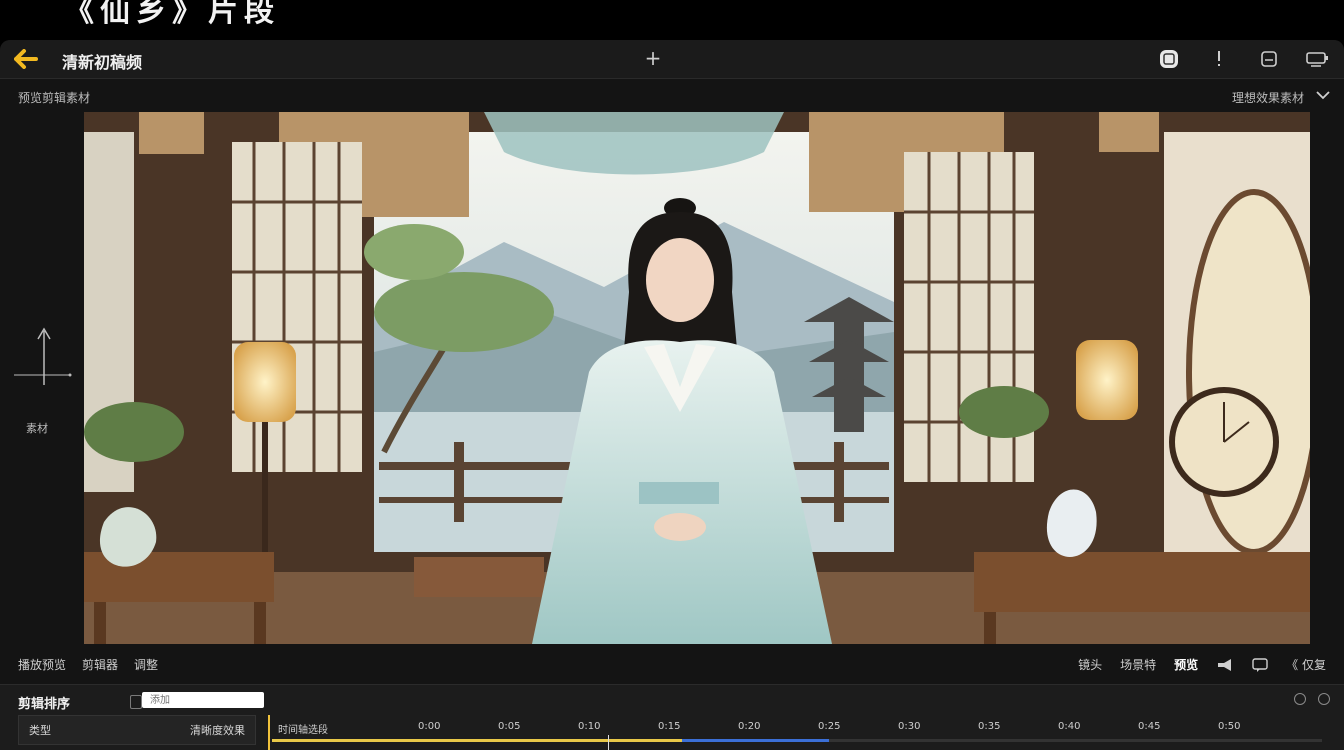 This screenshot has width=1344, height=750. I want to click on chevron-down-icon, so click(1323, 95).